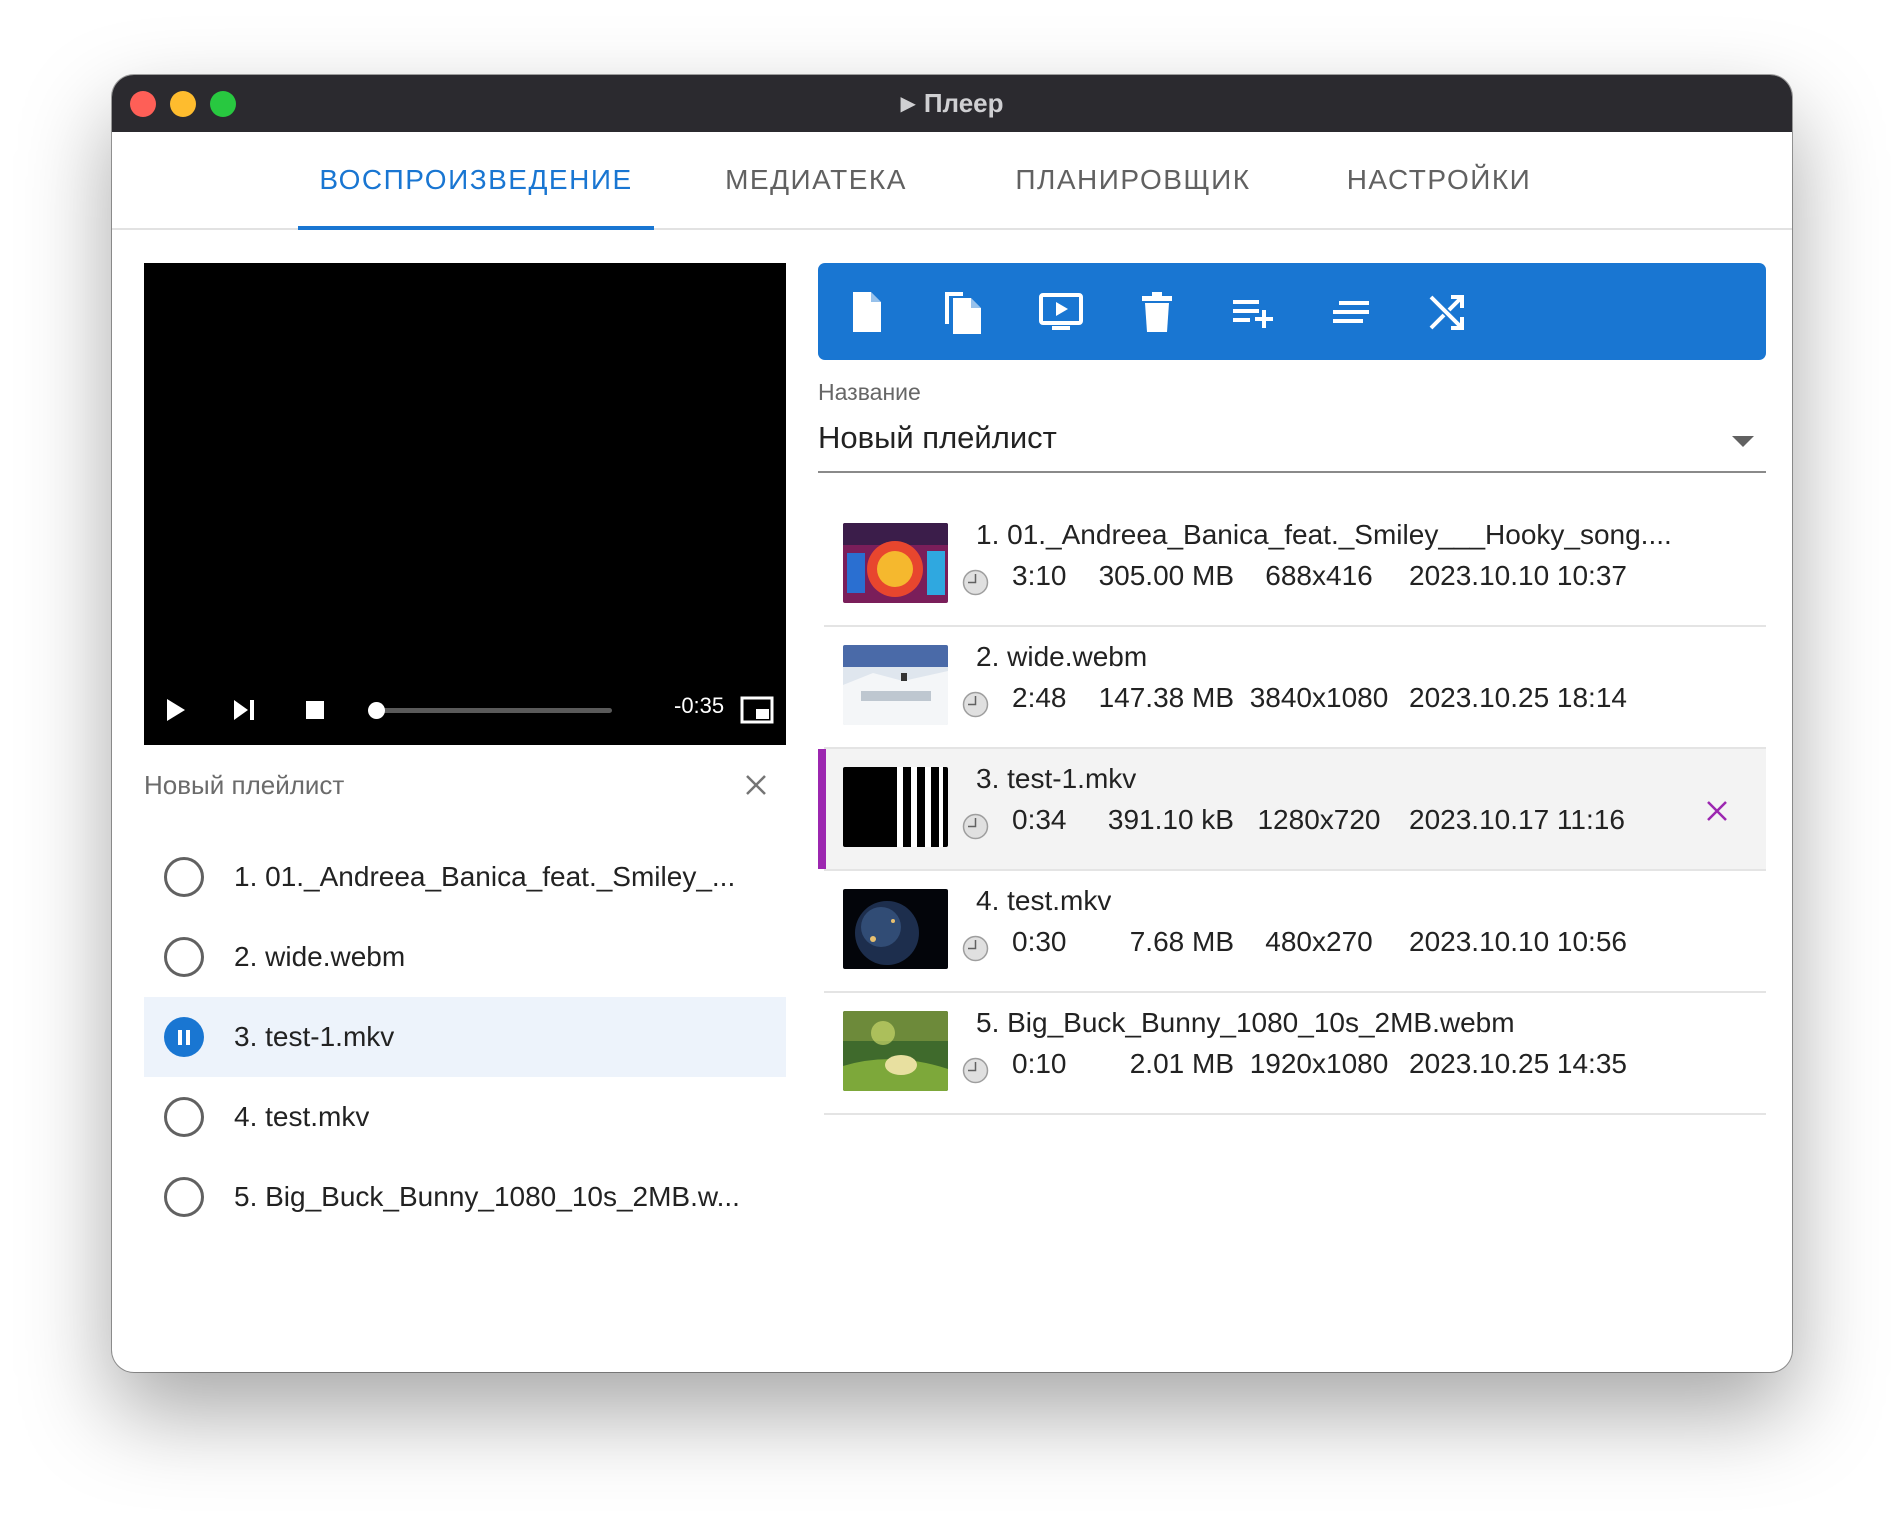  Describe the element at coordinates (1717, 811) in the screenshot. I see `remove-icon` at that location.